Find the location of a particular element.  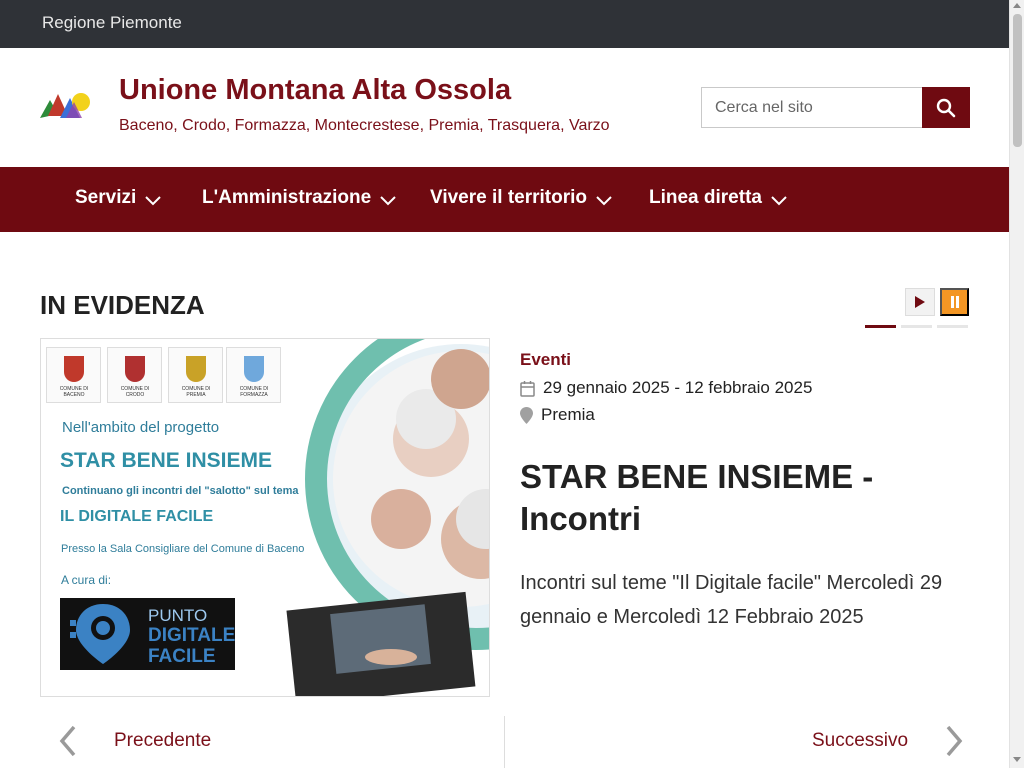

chevron-left-icon is located at coordinates (67, 741).